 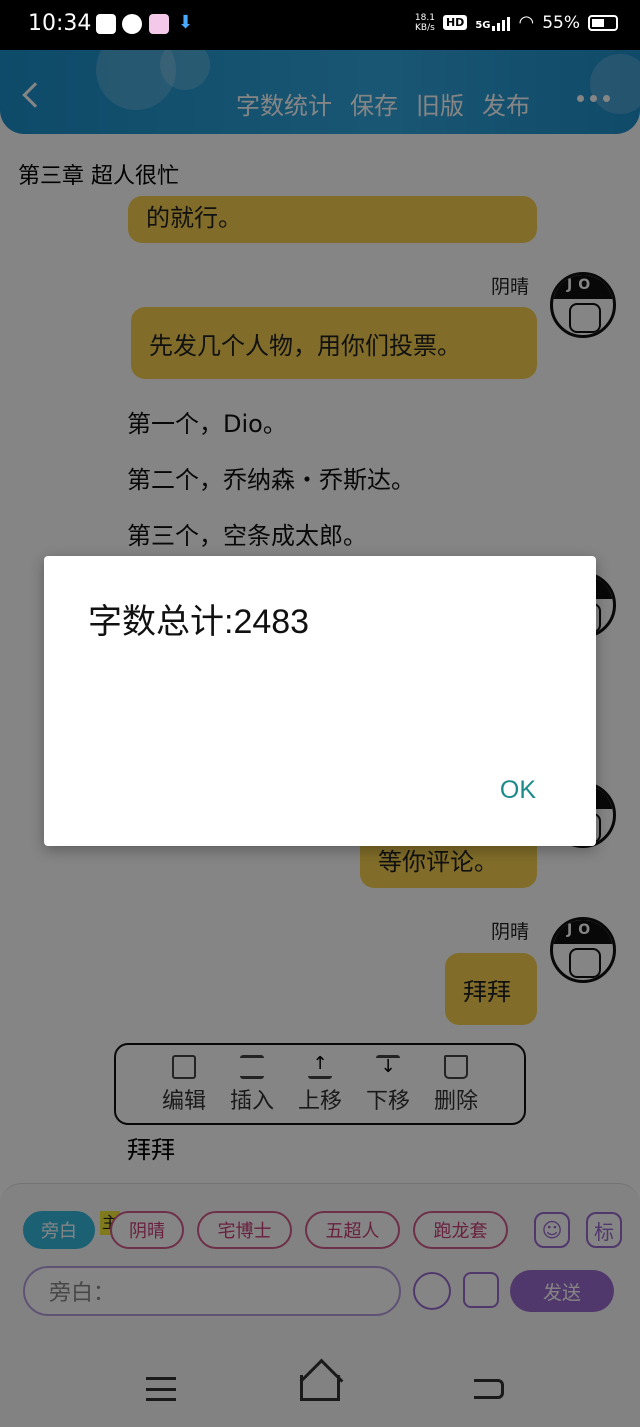 I want to click on net-speed-value: 18.1, so click(x=424, y=17).